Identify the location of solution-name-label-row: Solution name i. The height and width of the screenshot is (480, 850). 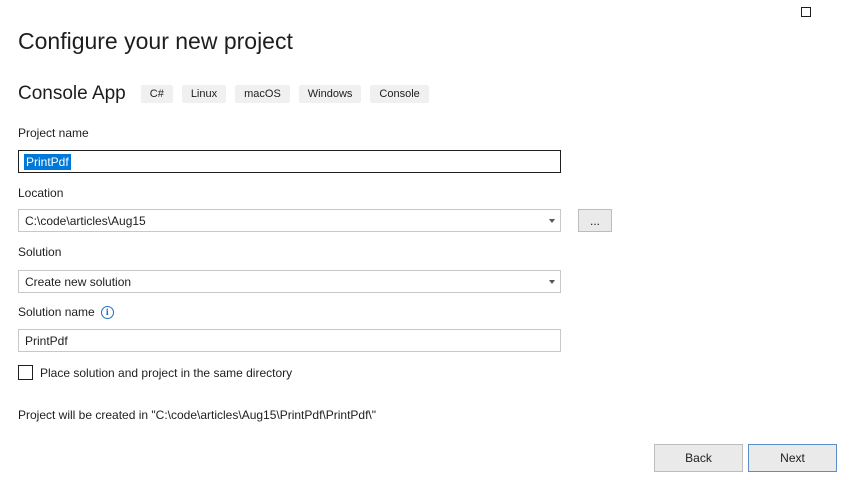
(66, 312).